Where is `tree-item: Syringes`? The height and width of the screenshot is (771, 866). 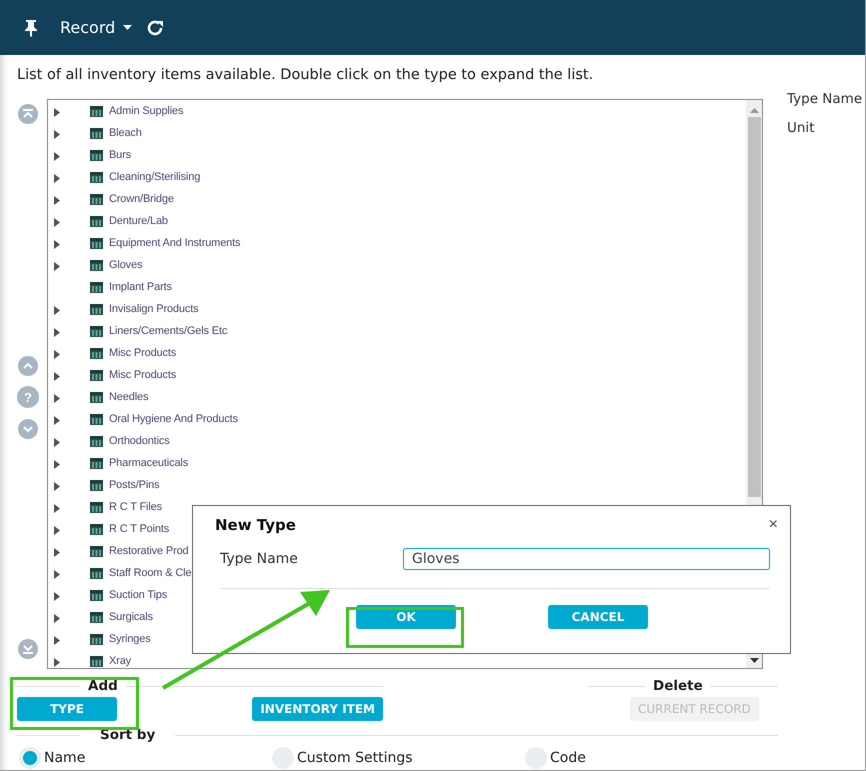
tree-item: Syringes is located at coordinates (130, 639).